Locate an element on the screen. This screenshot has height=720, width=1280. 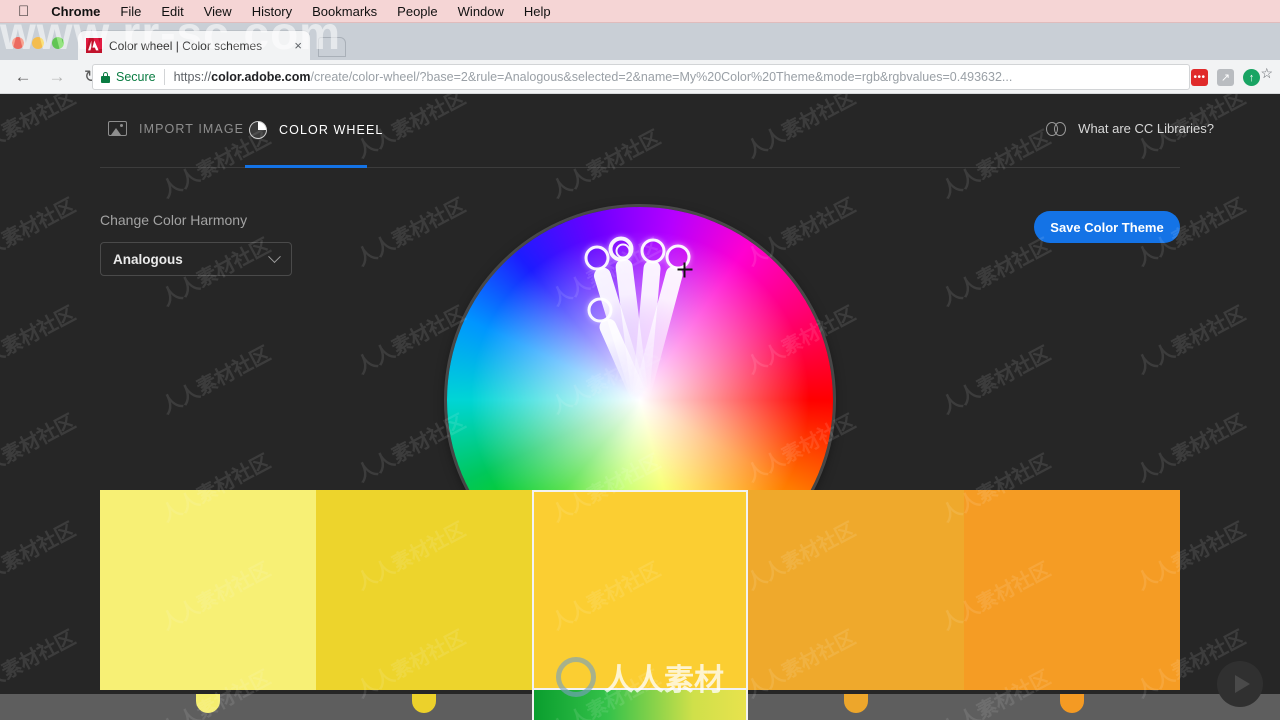
crosshair-cursor is located at coordinates (685, 270).